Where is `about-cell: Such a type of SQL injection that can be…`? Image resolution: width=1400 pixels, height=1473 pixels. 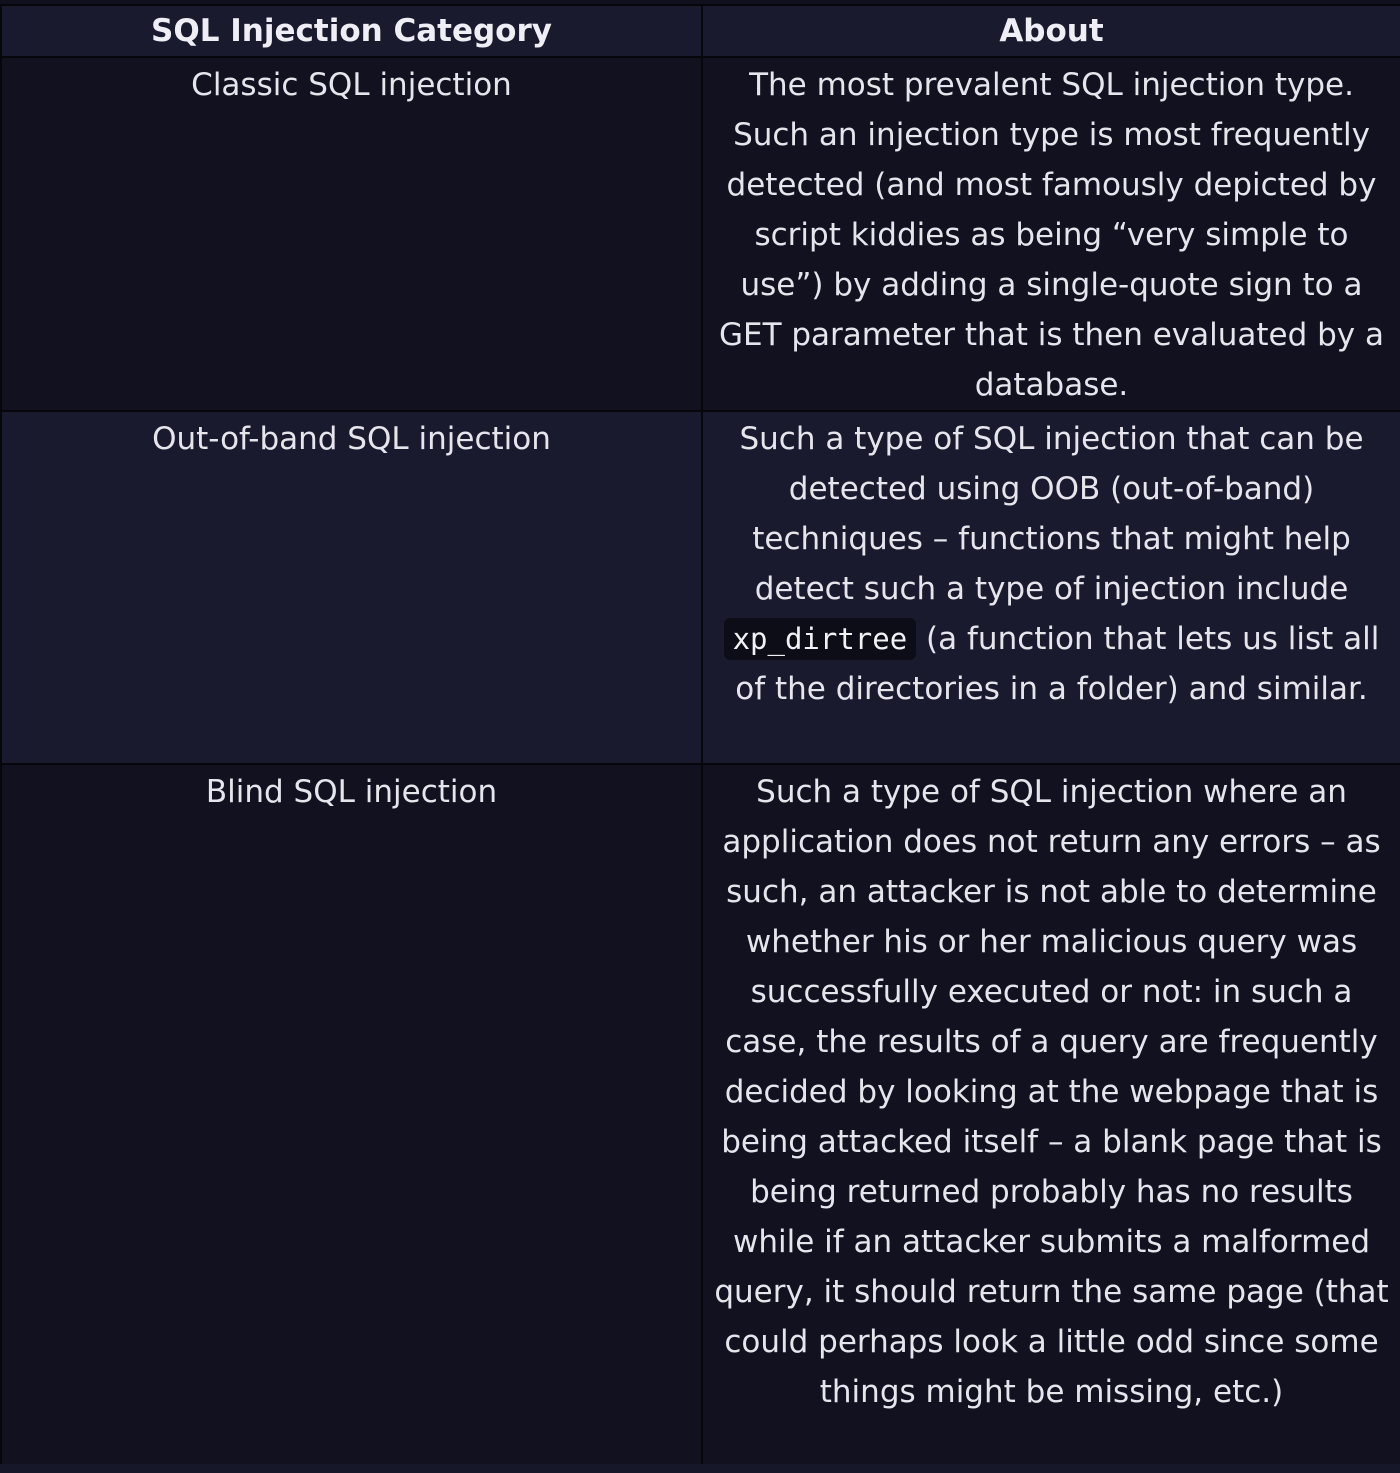 about-cell: Such a type of SQL injection that can be… is located at coordinates (1050, 587).